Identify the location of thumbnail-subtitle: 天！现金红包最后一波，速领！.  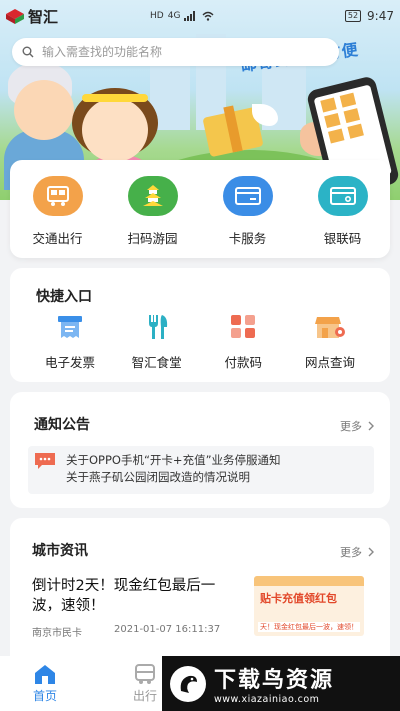
(309, 627).